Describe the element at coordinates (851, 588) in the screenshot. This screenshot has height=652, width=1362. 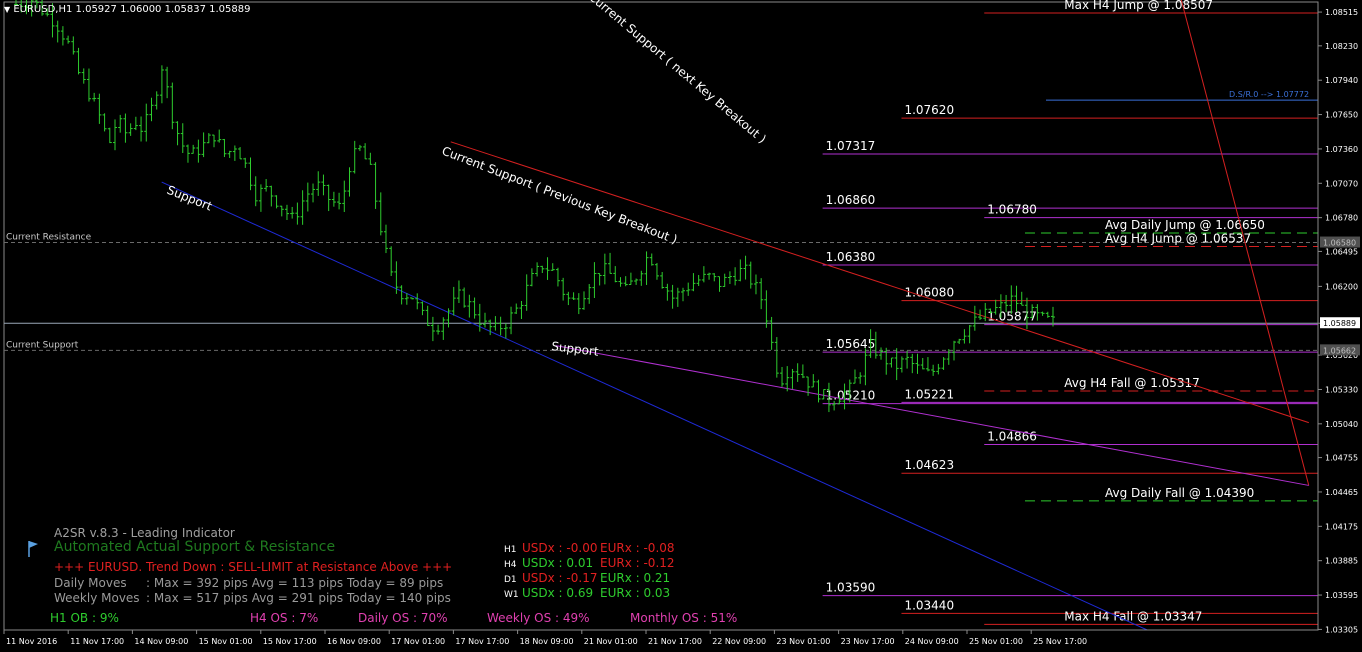
I see `level-label: 1.03590` at that location.